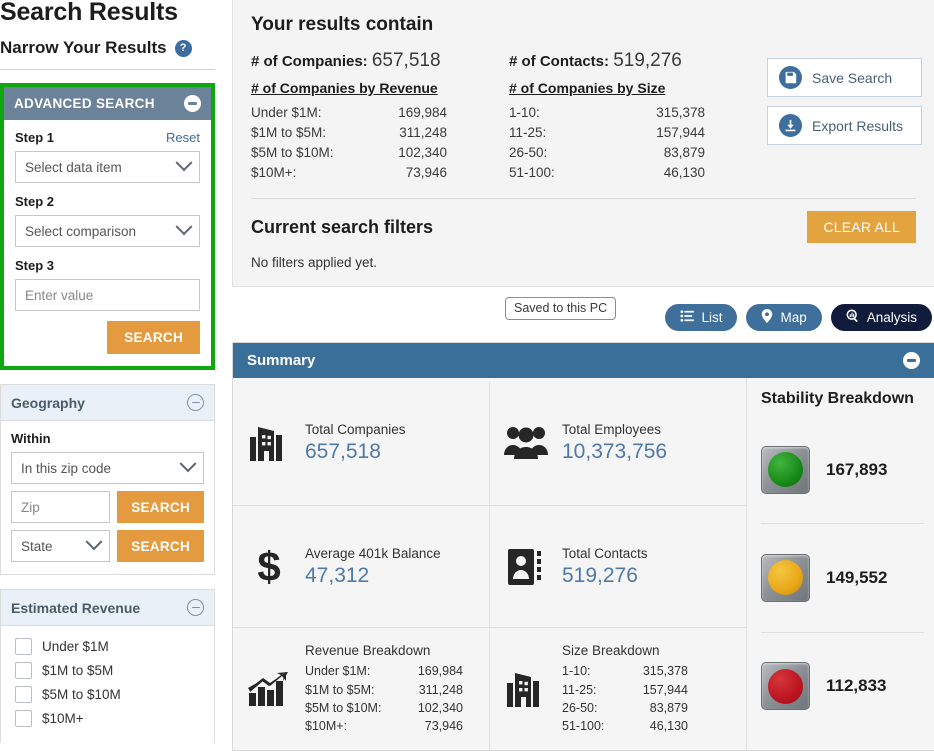  Describe the element at coordinates (861, 227) in the screenshot. I see `clear-all-button: CLEAR ALL` at that location.